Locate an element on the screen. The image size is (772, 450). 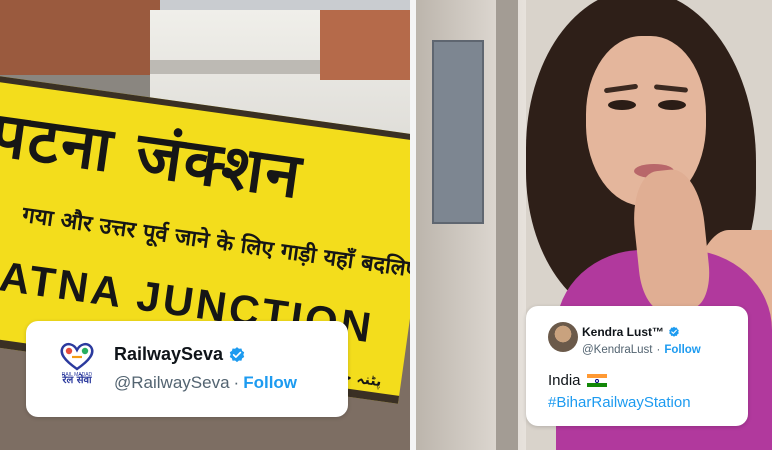
right-eye is located at coordinates (672, 105).